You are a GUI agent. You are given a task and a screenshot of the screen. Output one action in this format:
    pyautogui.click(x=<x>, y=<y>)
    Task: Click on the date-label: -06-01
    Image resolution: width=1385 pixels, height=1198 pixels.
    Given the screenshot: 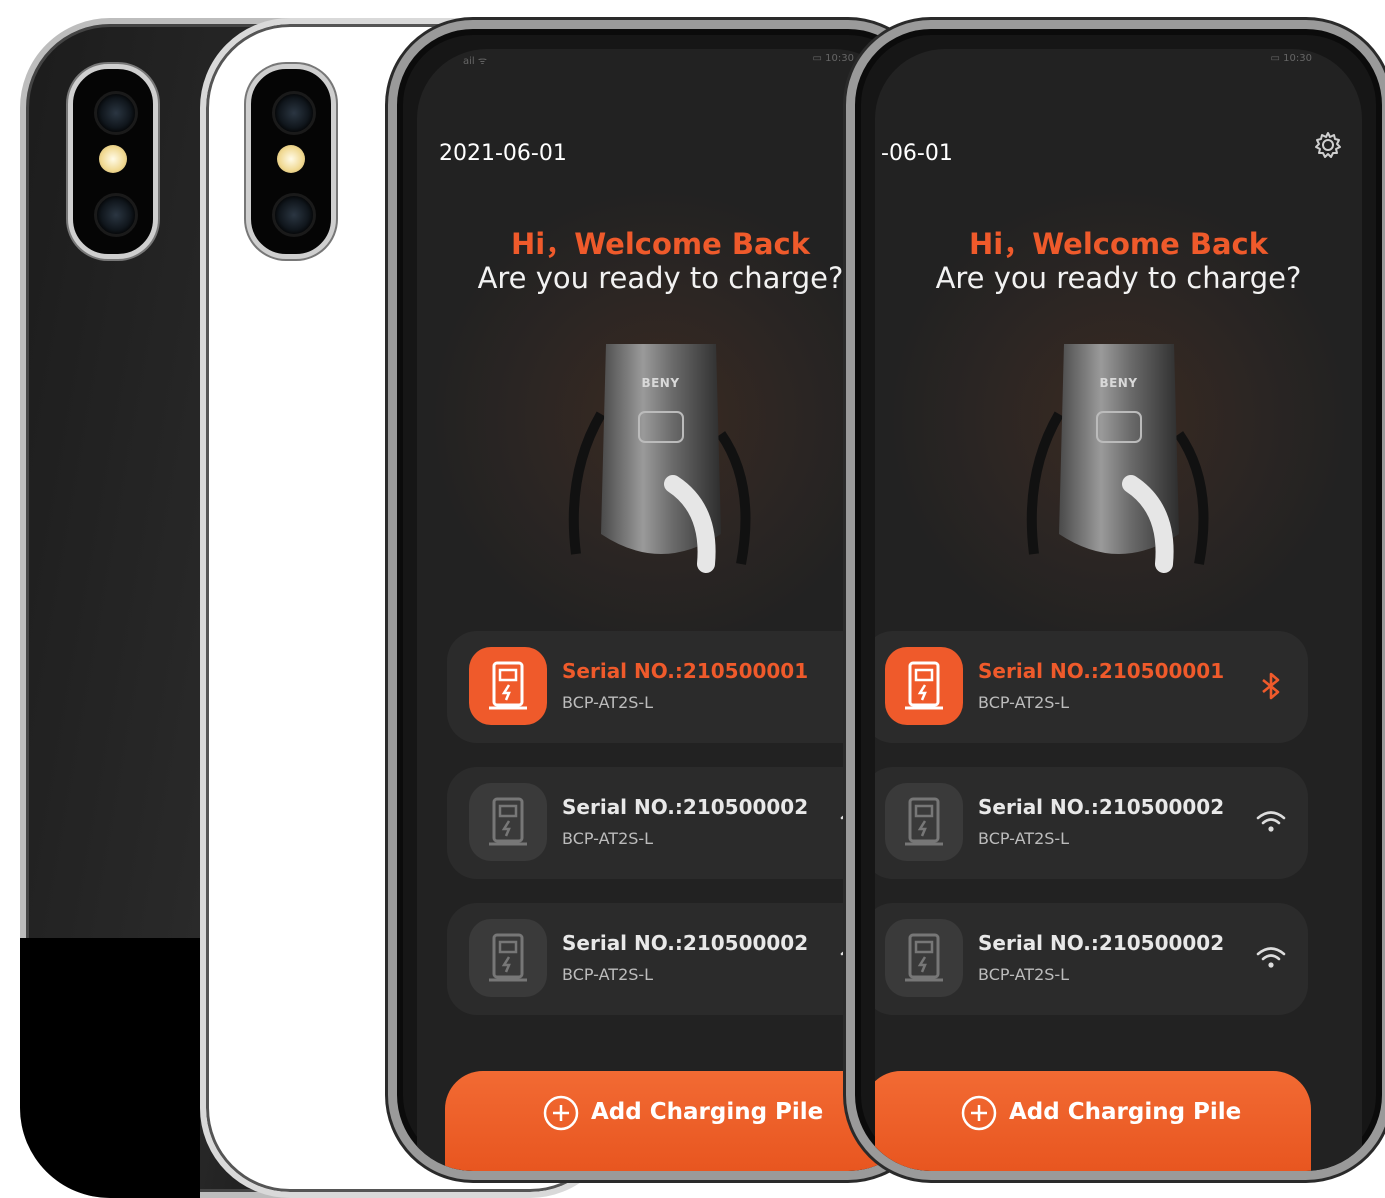 What is the action you would take?
    pyautogui.click(x=917, y=153)
    